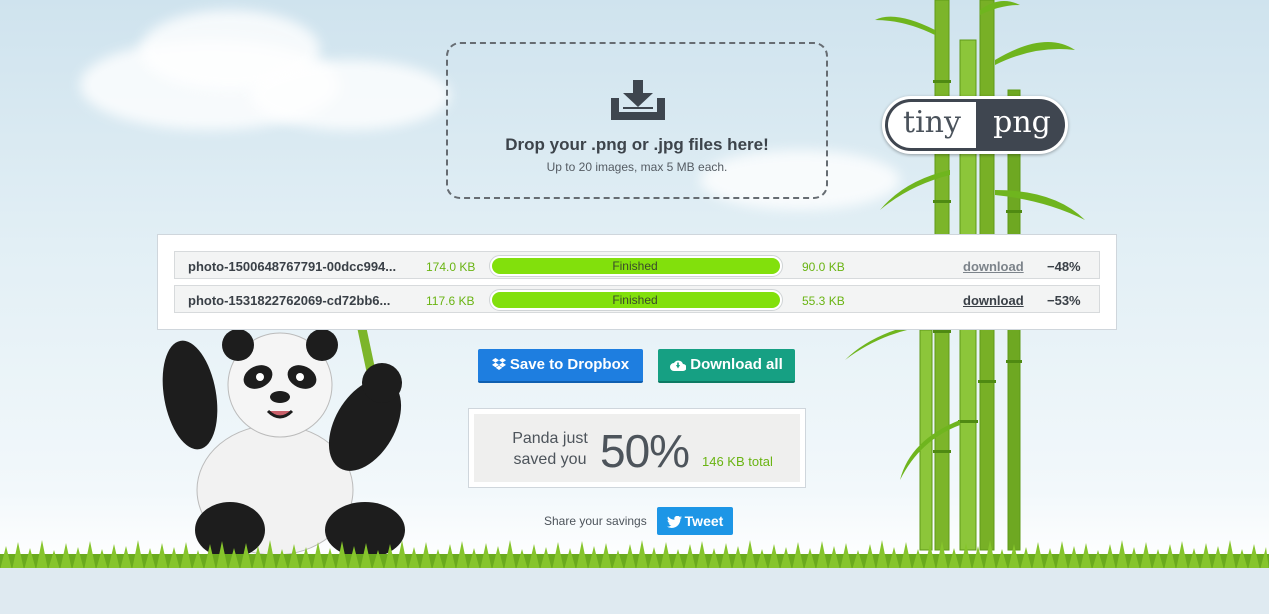  I want to click on reduction-percent: −48%, so click(1064, 266).